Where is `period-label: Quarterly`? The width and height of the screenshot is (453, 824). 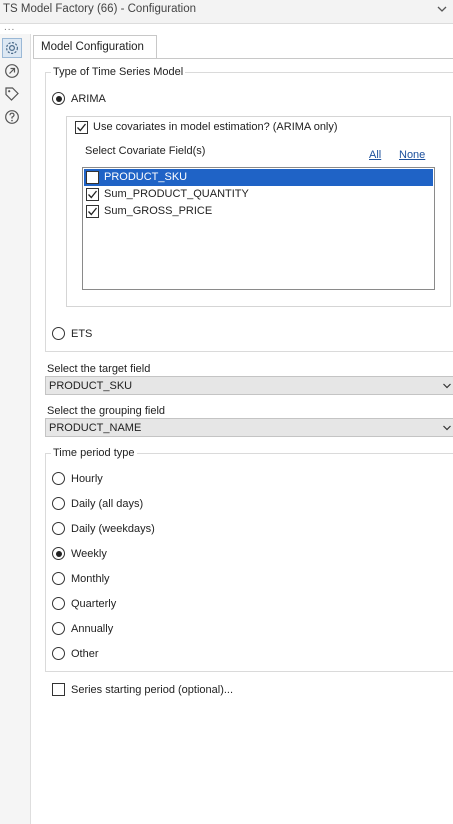 period-label: Quarterly is located at coordinates (94, 604).